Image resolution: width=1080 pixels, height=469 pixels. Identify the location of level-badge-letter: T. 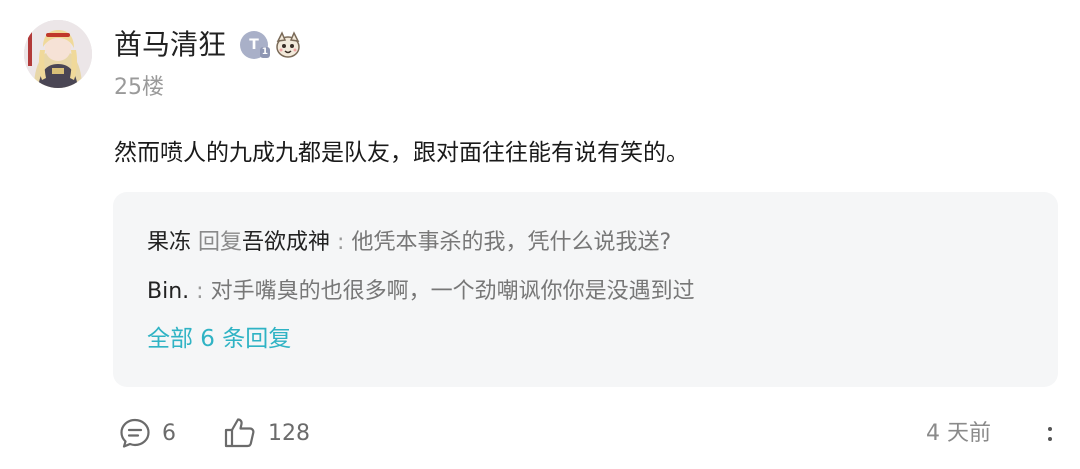
(254, 45).